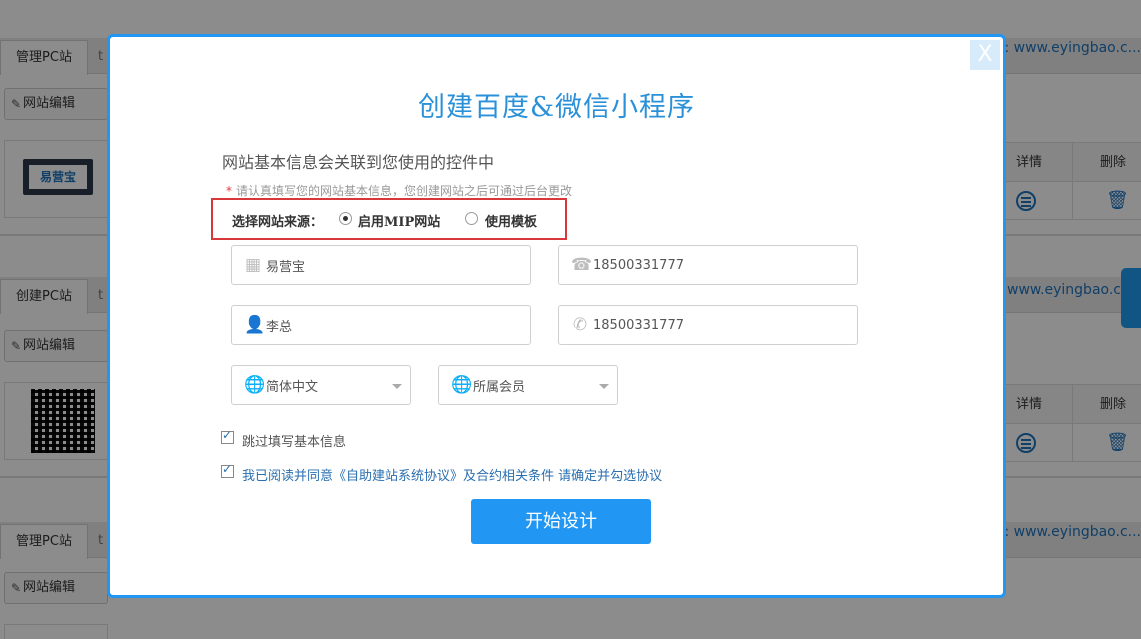 This screenshot has height=639, width=1141. What do you see at coordinates (393, 325) in the screenshot?
I see `contact-input` at bounding box center [393, 325].